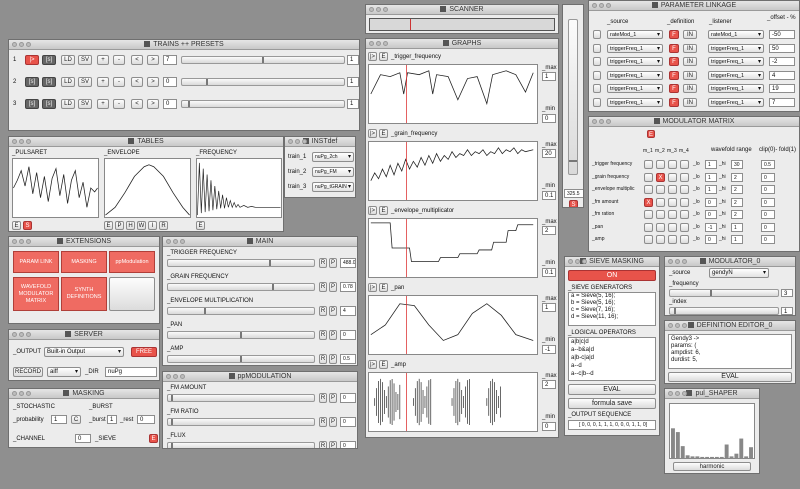 The height and width of the screenshot is (489, 800). Describe the element at coordinates (333, 157) in the screenshot. I see `inst-synth-select: nuPg_2ch` at that location.